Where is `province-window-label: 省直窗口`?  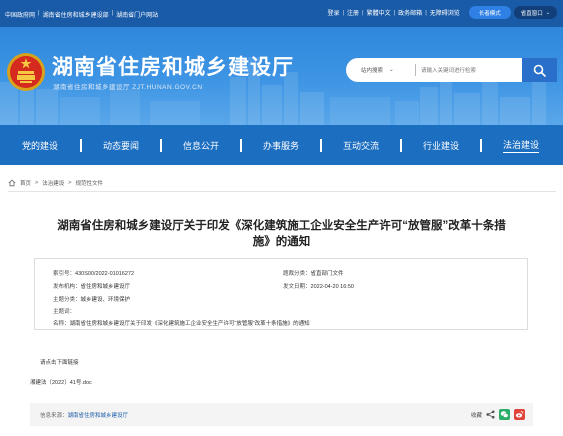 province-window-label: 省直窗口 is located at coordinates (531, 13).